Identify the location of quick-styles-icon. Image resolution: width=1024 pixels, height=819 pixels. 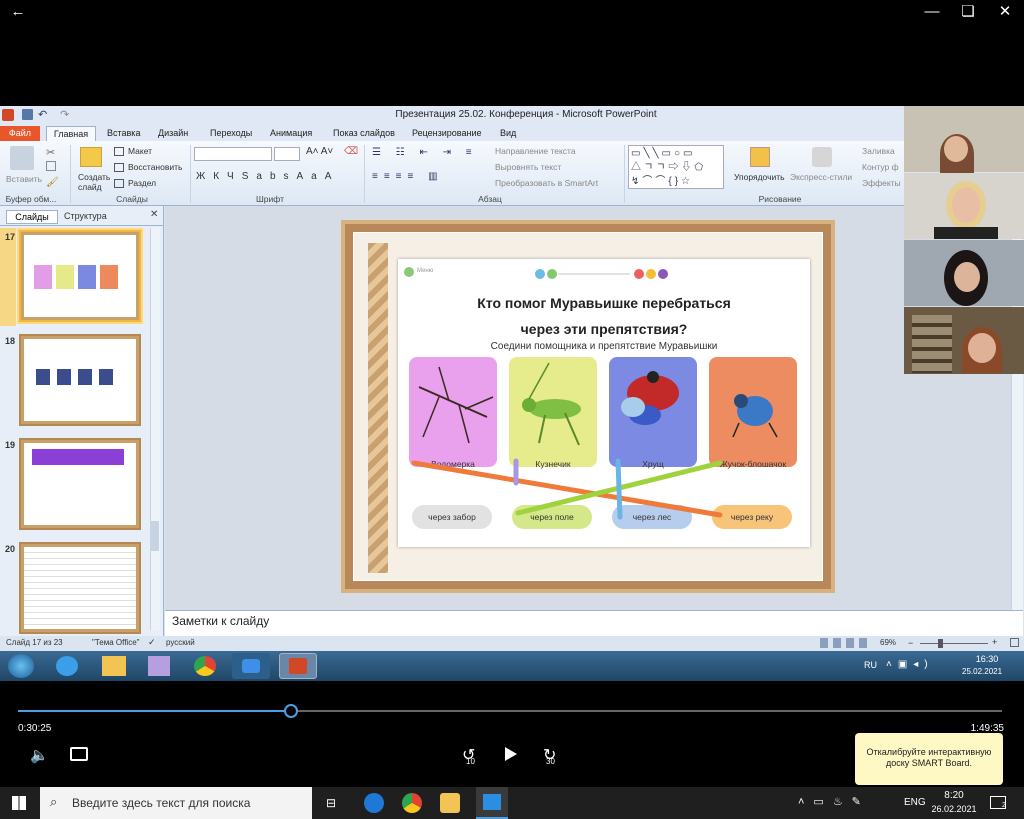
(822, 157).